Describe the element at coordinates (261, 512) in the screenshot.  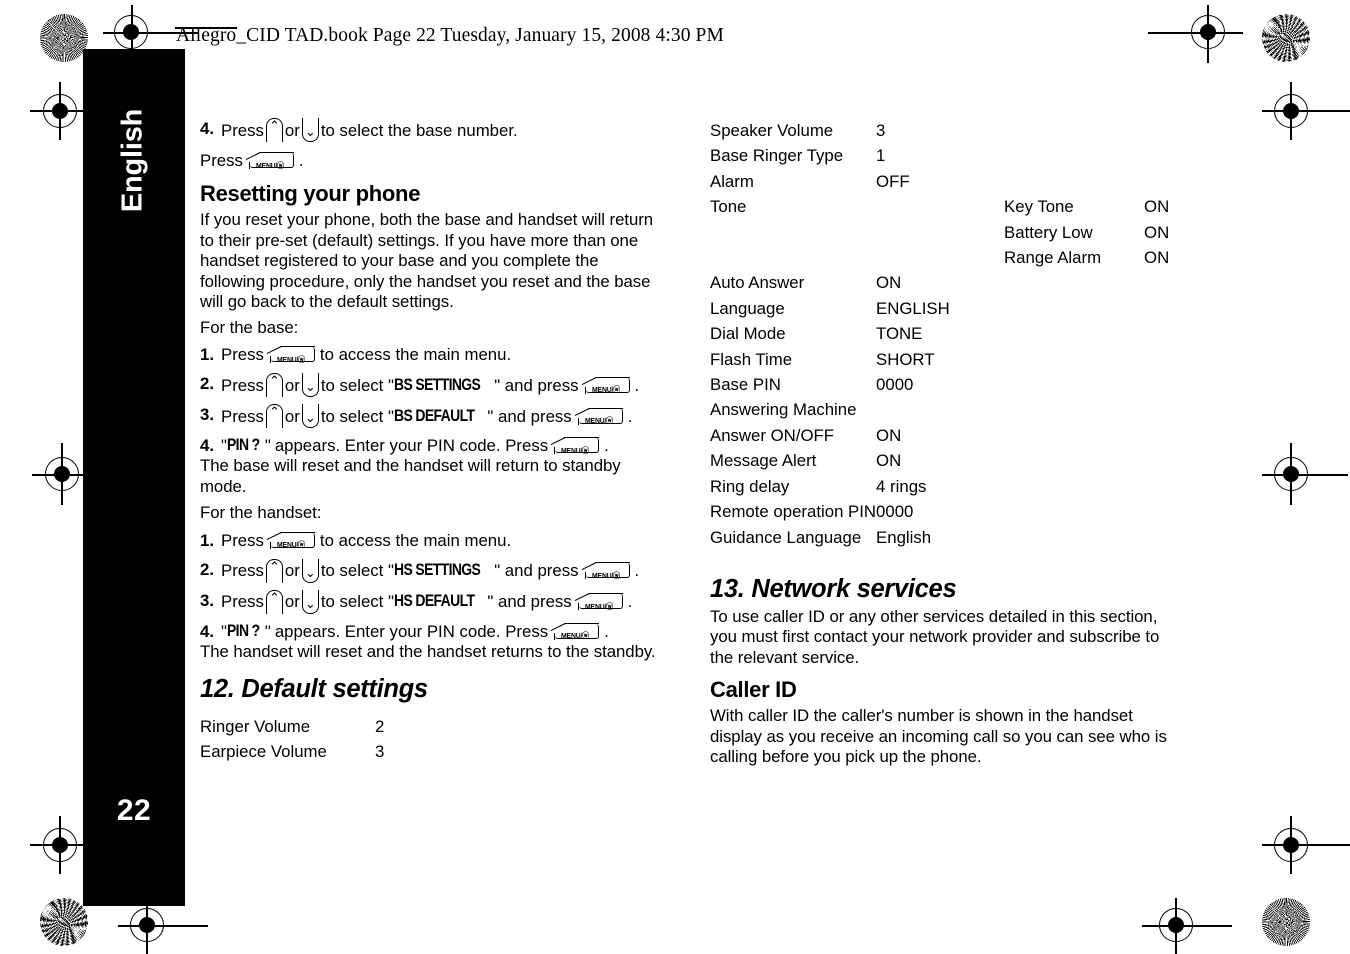
I see `for-the-handset-label: For the handset:` at that location.